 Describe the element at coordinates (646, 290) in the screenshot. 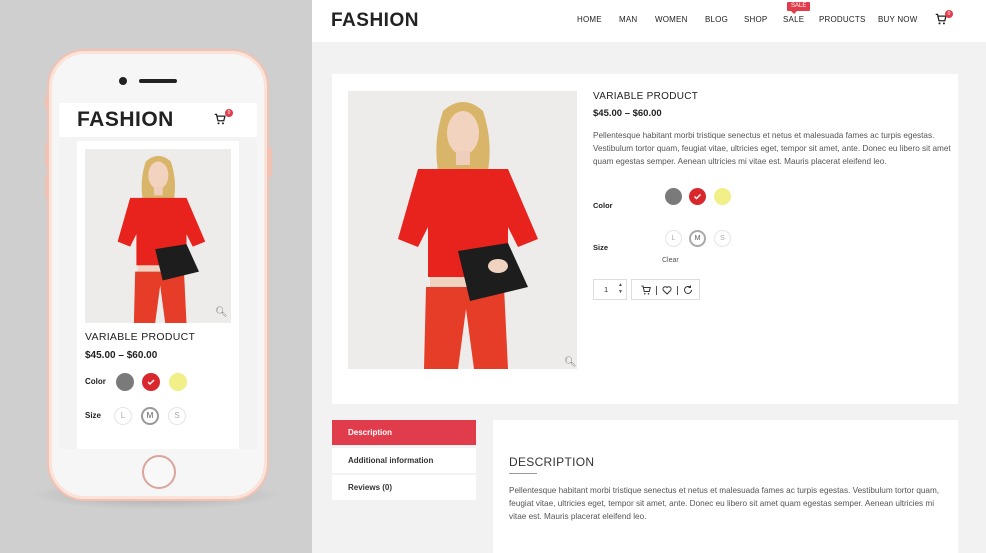

I see `add-to-cart-icon` at that location.